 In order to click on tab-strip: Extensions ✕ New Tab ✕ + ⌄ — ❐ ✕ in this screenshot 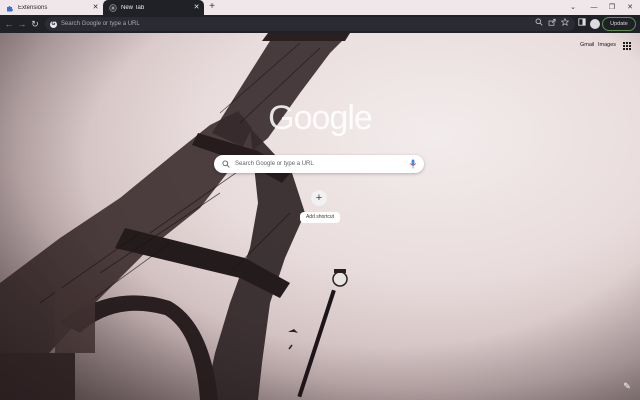, I will do `click(320, 7)`.